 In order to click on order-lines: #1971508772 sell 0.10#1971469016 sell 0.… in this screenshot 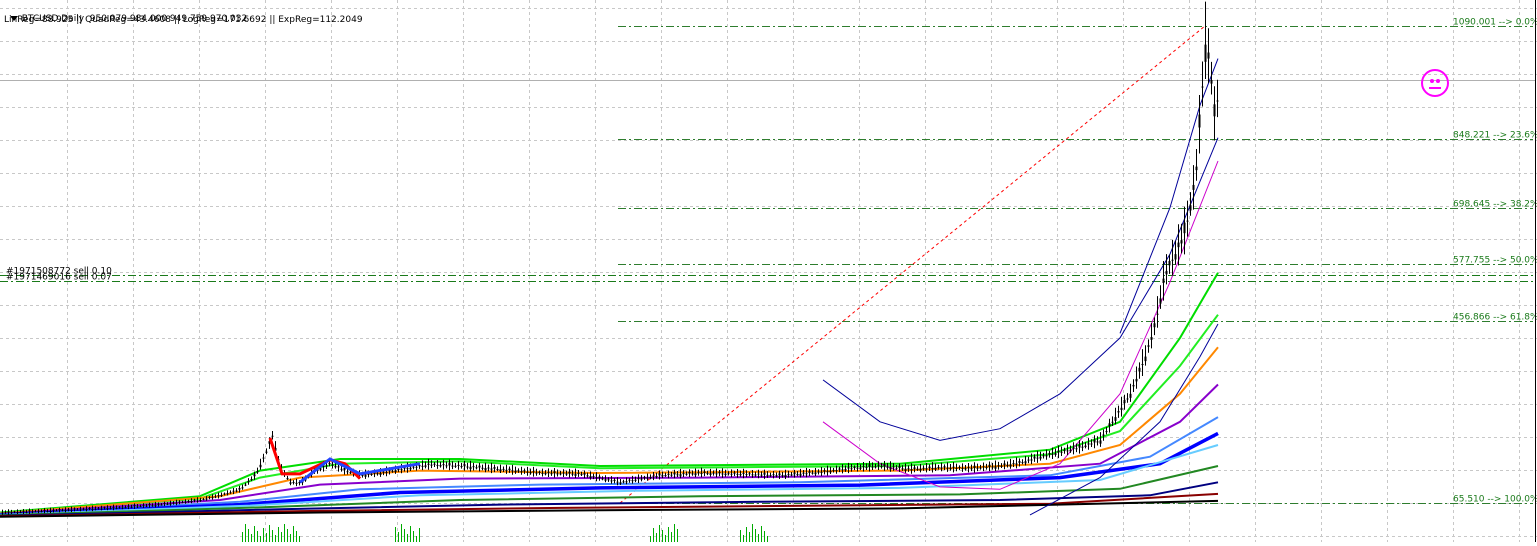, I will do `click(766, 275)`.